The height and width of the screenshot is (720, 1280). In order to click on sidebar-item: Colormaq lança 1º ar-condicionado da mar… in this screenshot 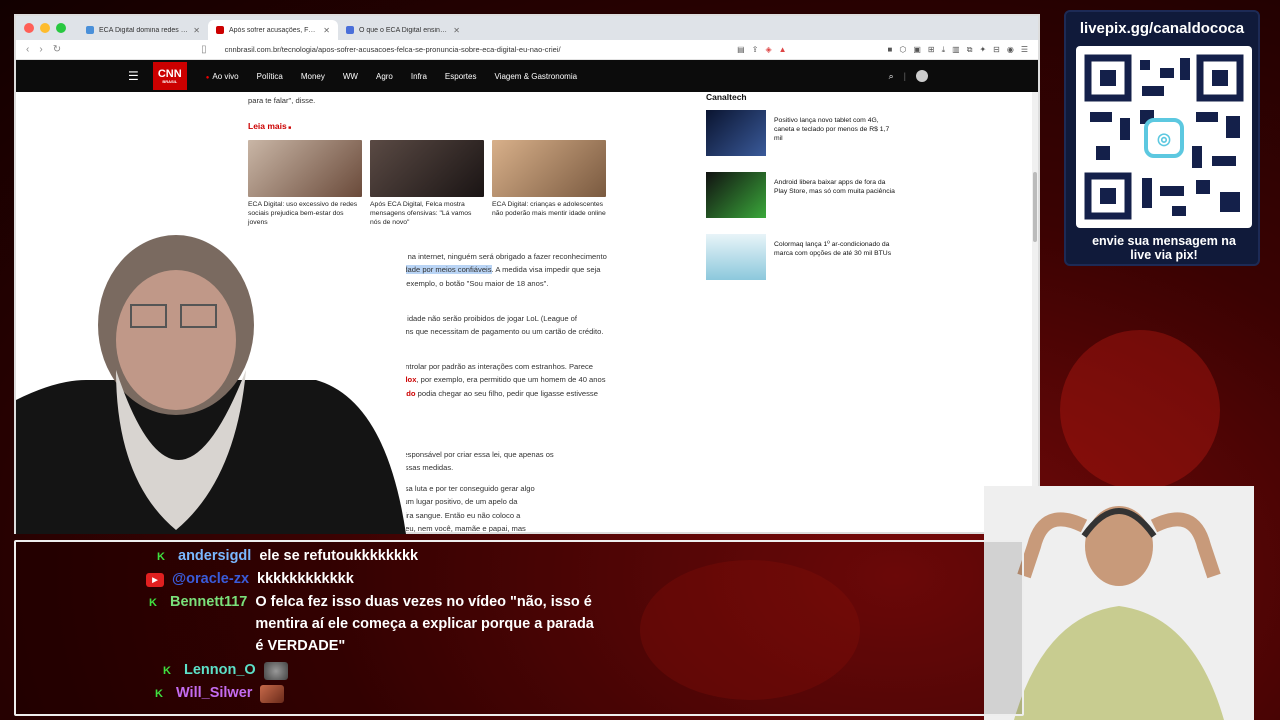, I will do `click(801, 257)`.